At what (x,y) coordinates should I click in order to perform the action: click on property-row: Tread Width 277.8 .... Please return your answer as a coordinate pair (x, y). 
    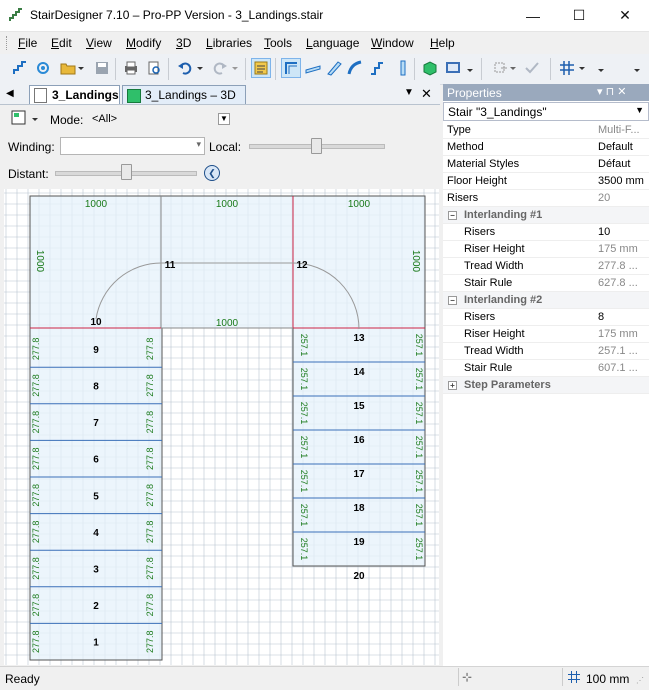
    Looking at the image, I should click on (546, 266).